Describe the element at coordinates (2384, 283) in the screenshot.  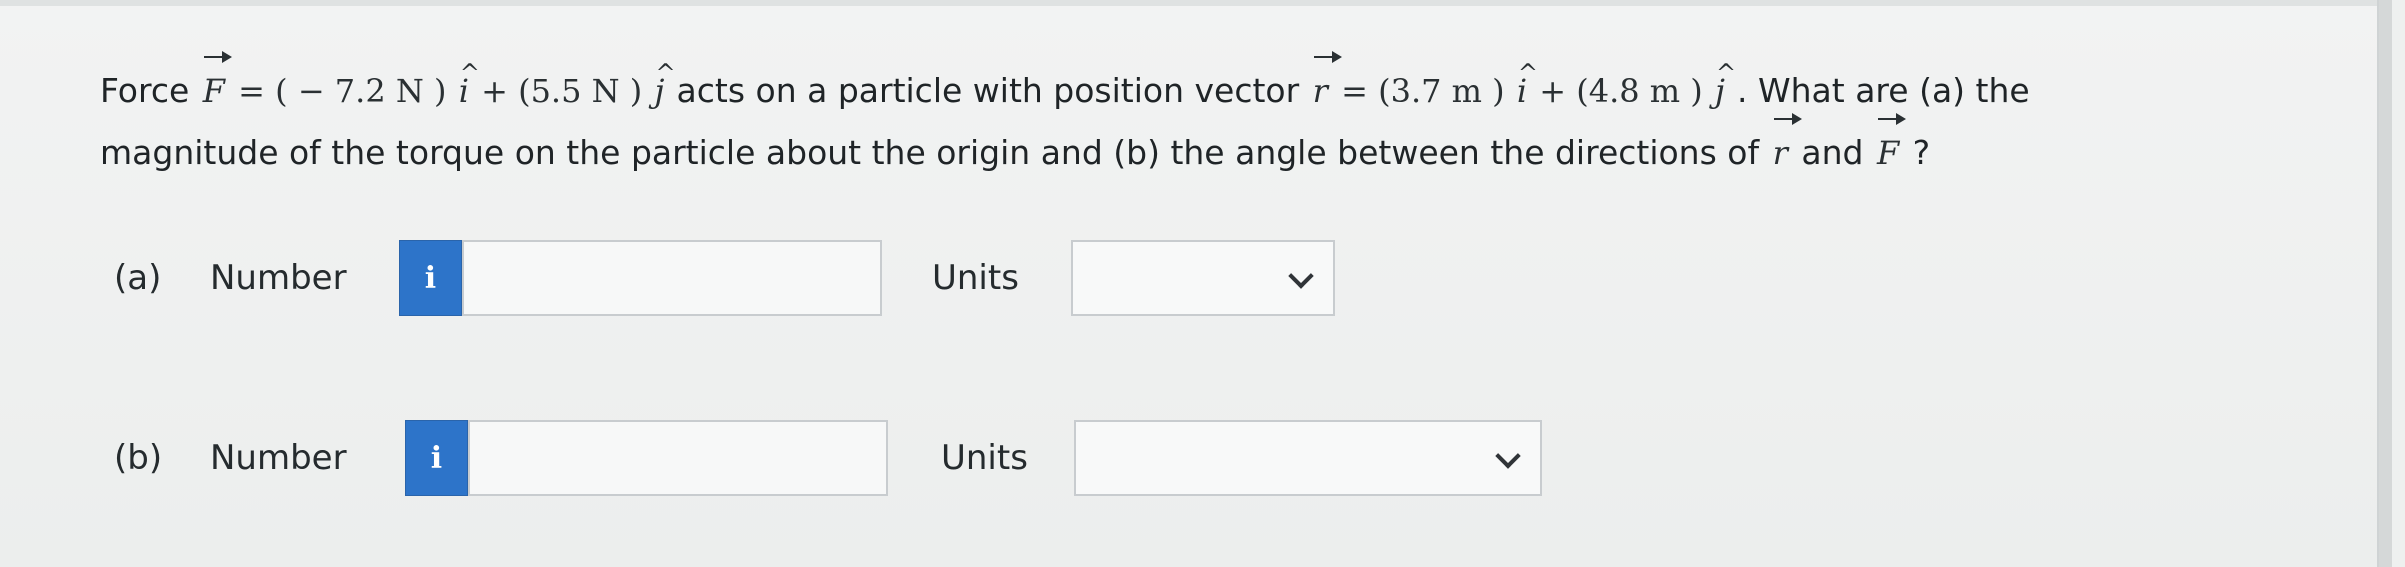
I see `scrollbar-track` at that location.